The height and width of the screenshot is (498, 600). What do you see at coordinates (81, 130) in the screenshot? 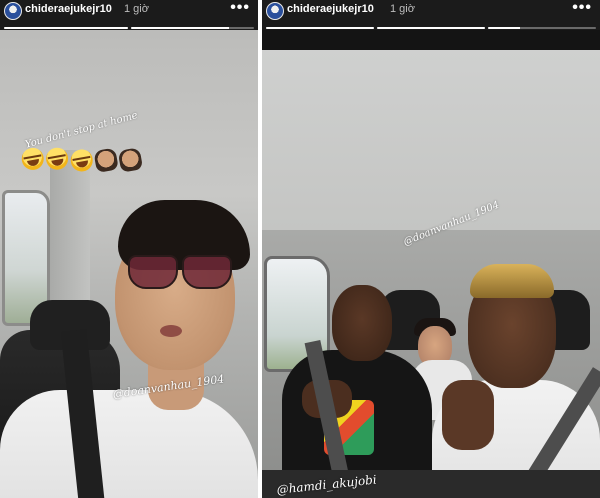
I see `story-caption: You don't stop at home` at bounding box center [81, 130].